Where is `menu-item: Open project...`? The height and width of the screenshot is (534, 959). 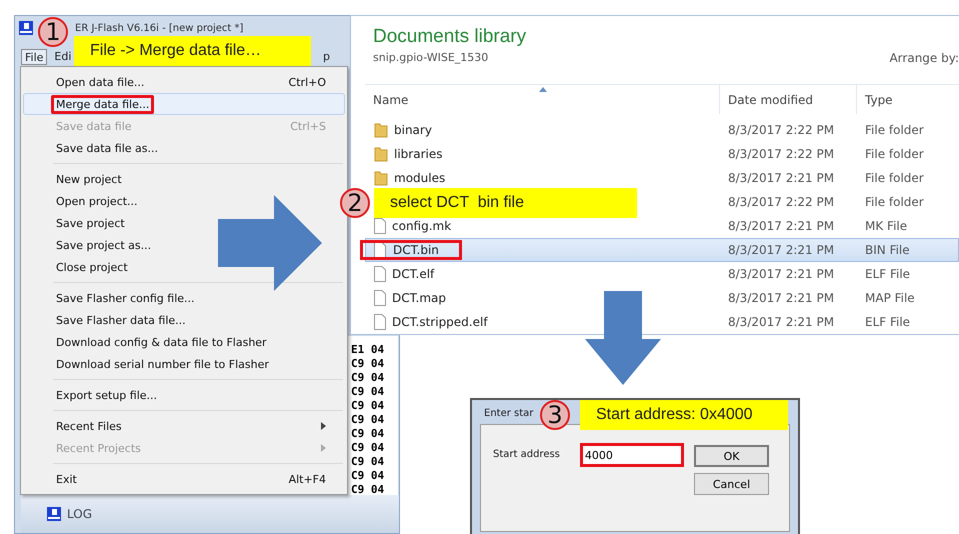 menu-item: Open project... is located at coordinates (90, 201).